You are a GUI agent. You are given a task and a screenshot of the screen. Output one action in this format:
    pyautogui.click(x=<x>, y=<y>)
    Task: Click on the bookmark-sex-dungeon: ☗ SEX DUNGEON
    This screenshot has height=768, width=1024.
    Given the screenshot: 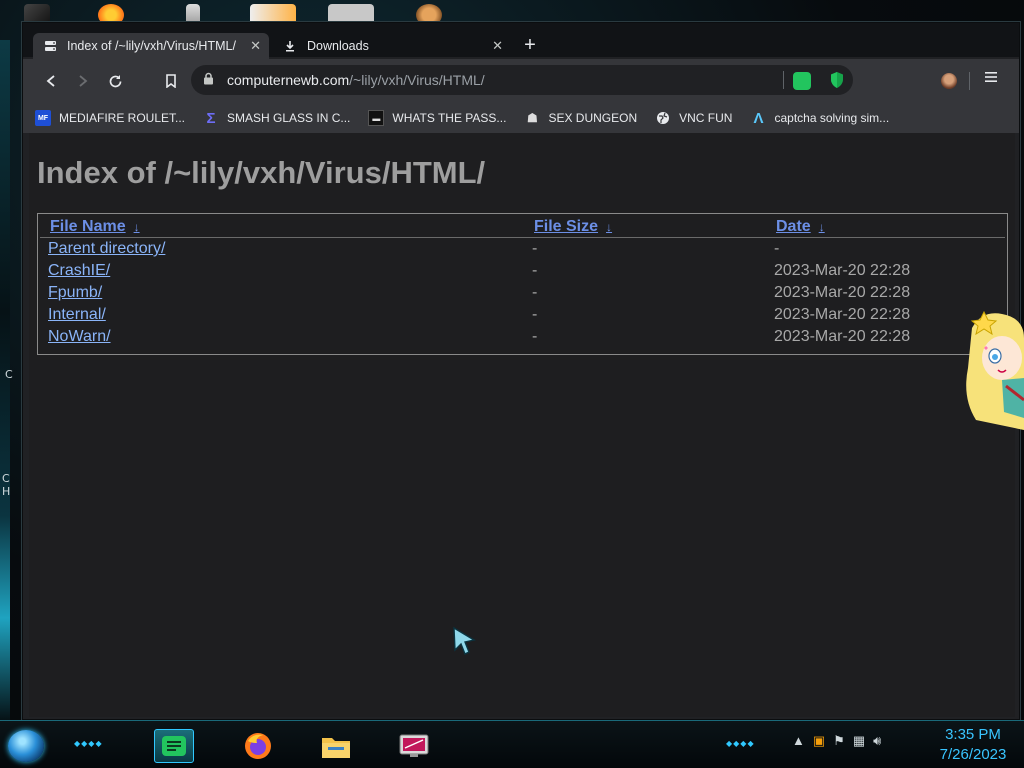 What is the action you would take?
    pyautogui.click(x=580, y=118)
    